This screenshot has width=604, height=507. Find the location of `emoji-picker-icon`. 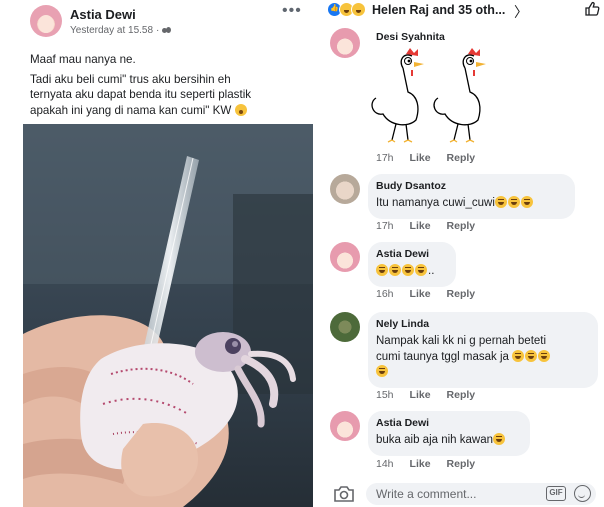

emoji-picker-icon is located at coordinates (582, 493).